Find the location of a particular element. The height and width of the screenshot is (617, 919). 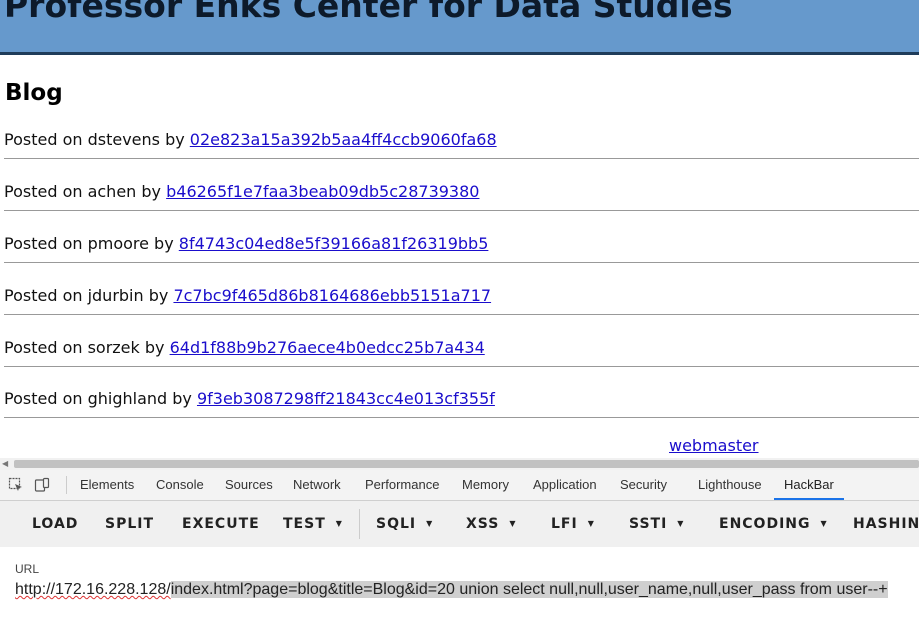

execute-button: EXECUTE is located at coordinates (221, 524).